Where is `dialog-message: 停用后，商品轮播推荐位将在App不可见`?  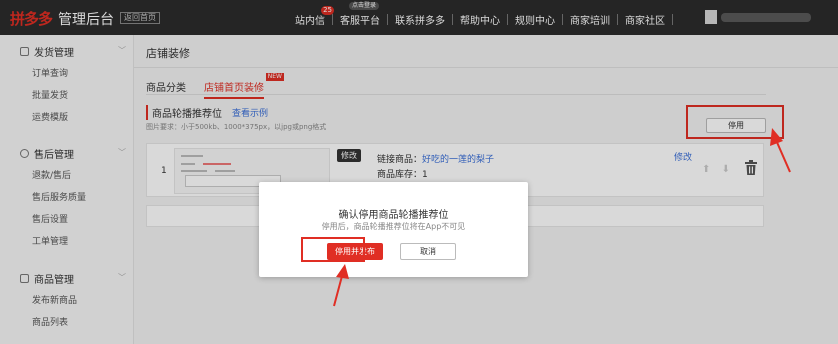
dialog-message: 停用后，商品轮播推荐位将在App不可见 is located at coordinates (393, 226).